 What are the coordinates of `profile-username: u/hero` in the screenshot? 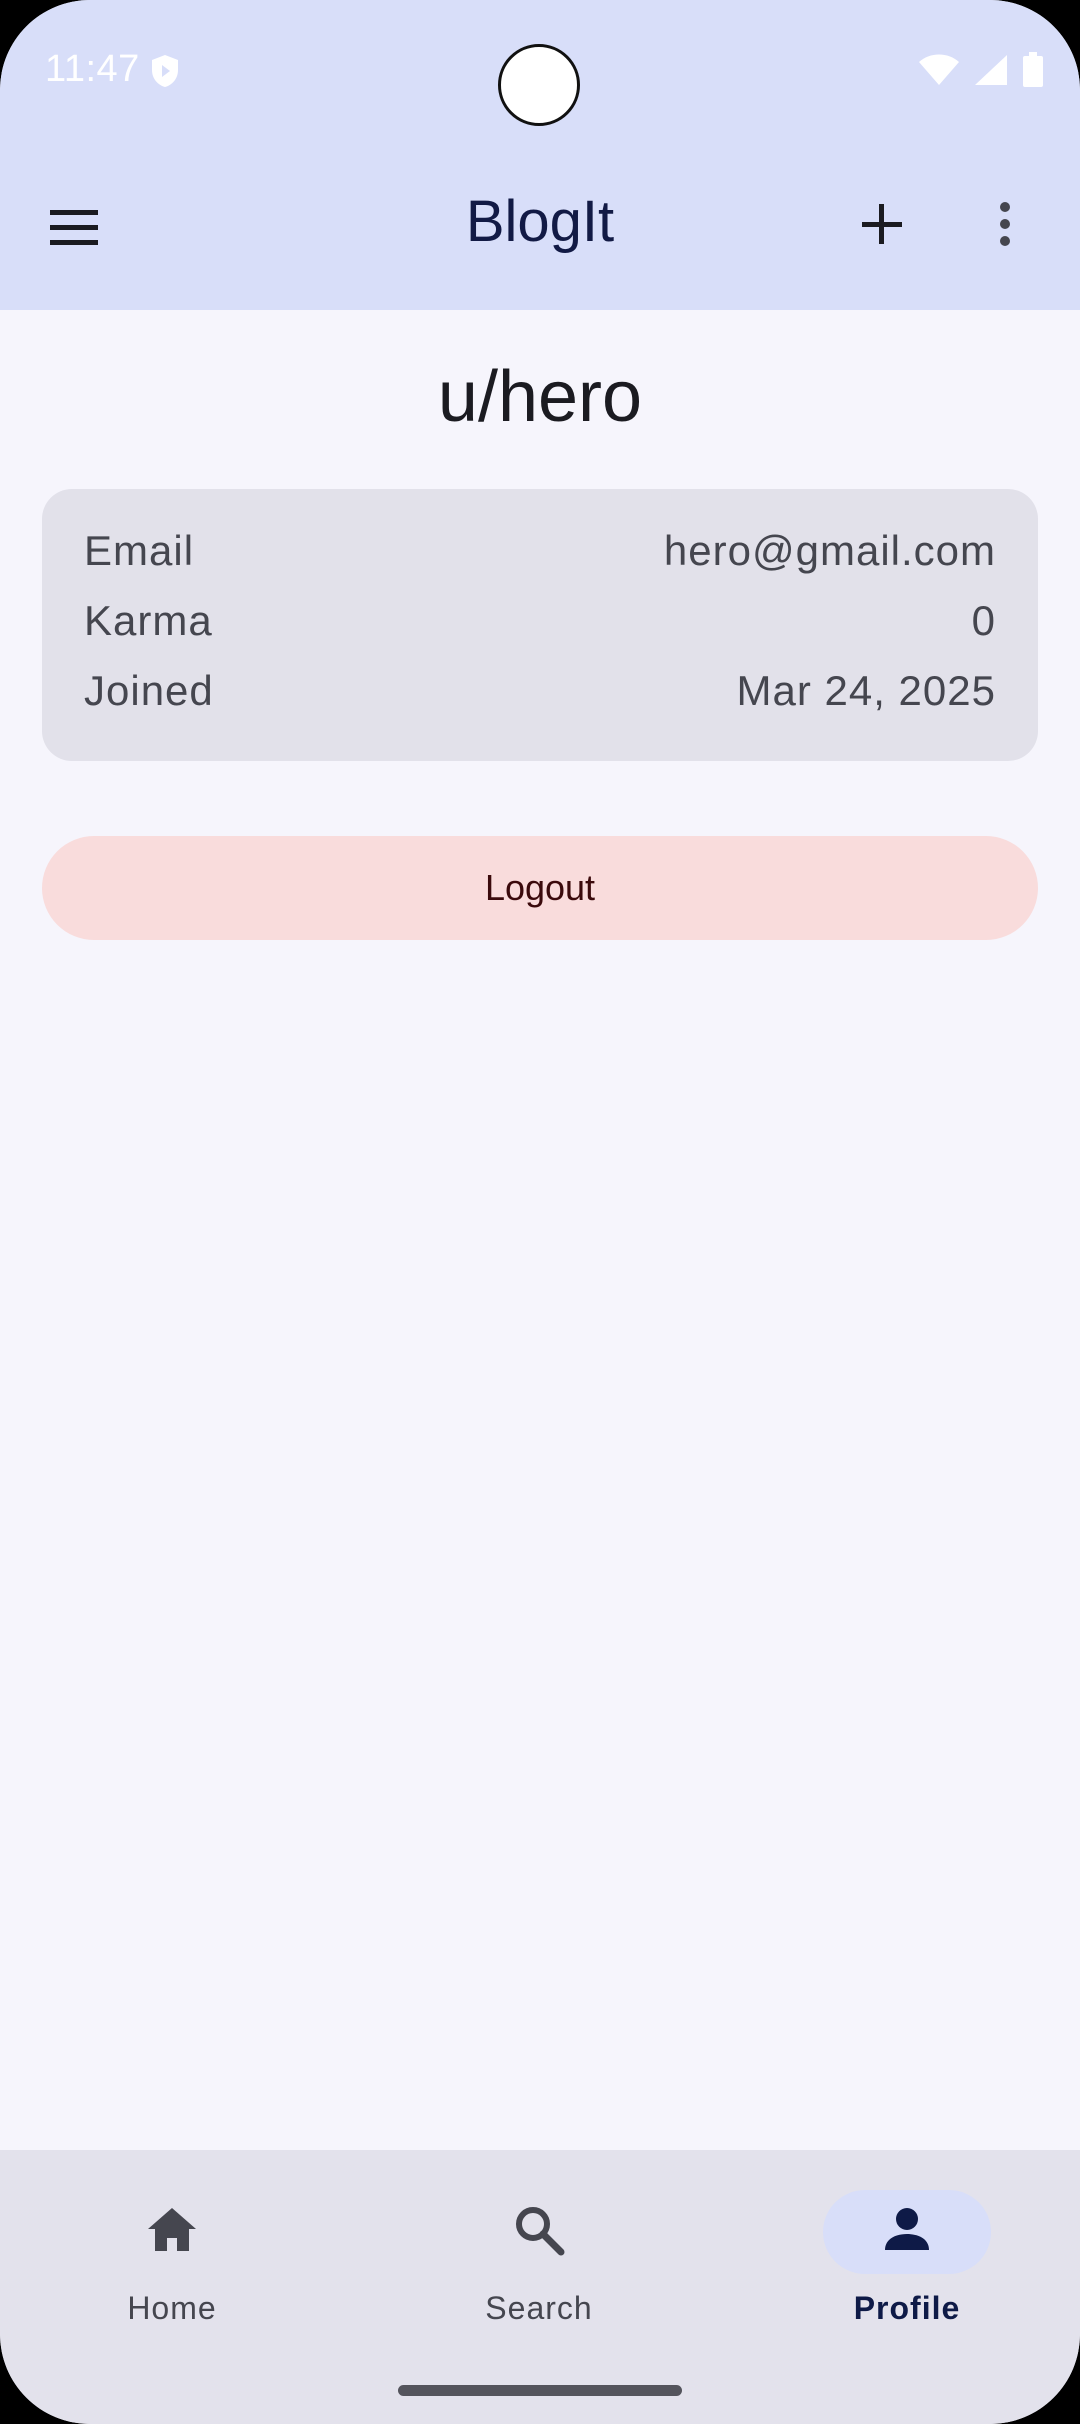 It's located at (540, 397).